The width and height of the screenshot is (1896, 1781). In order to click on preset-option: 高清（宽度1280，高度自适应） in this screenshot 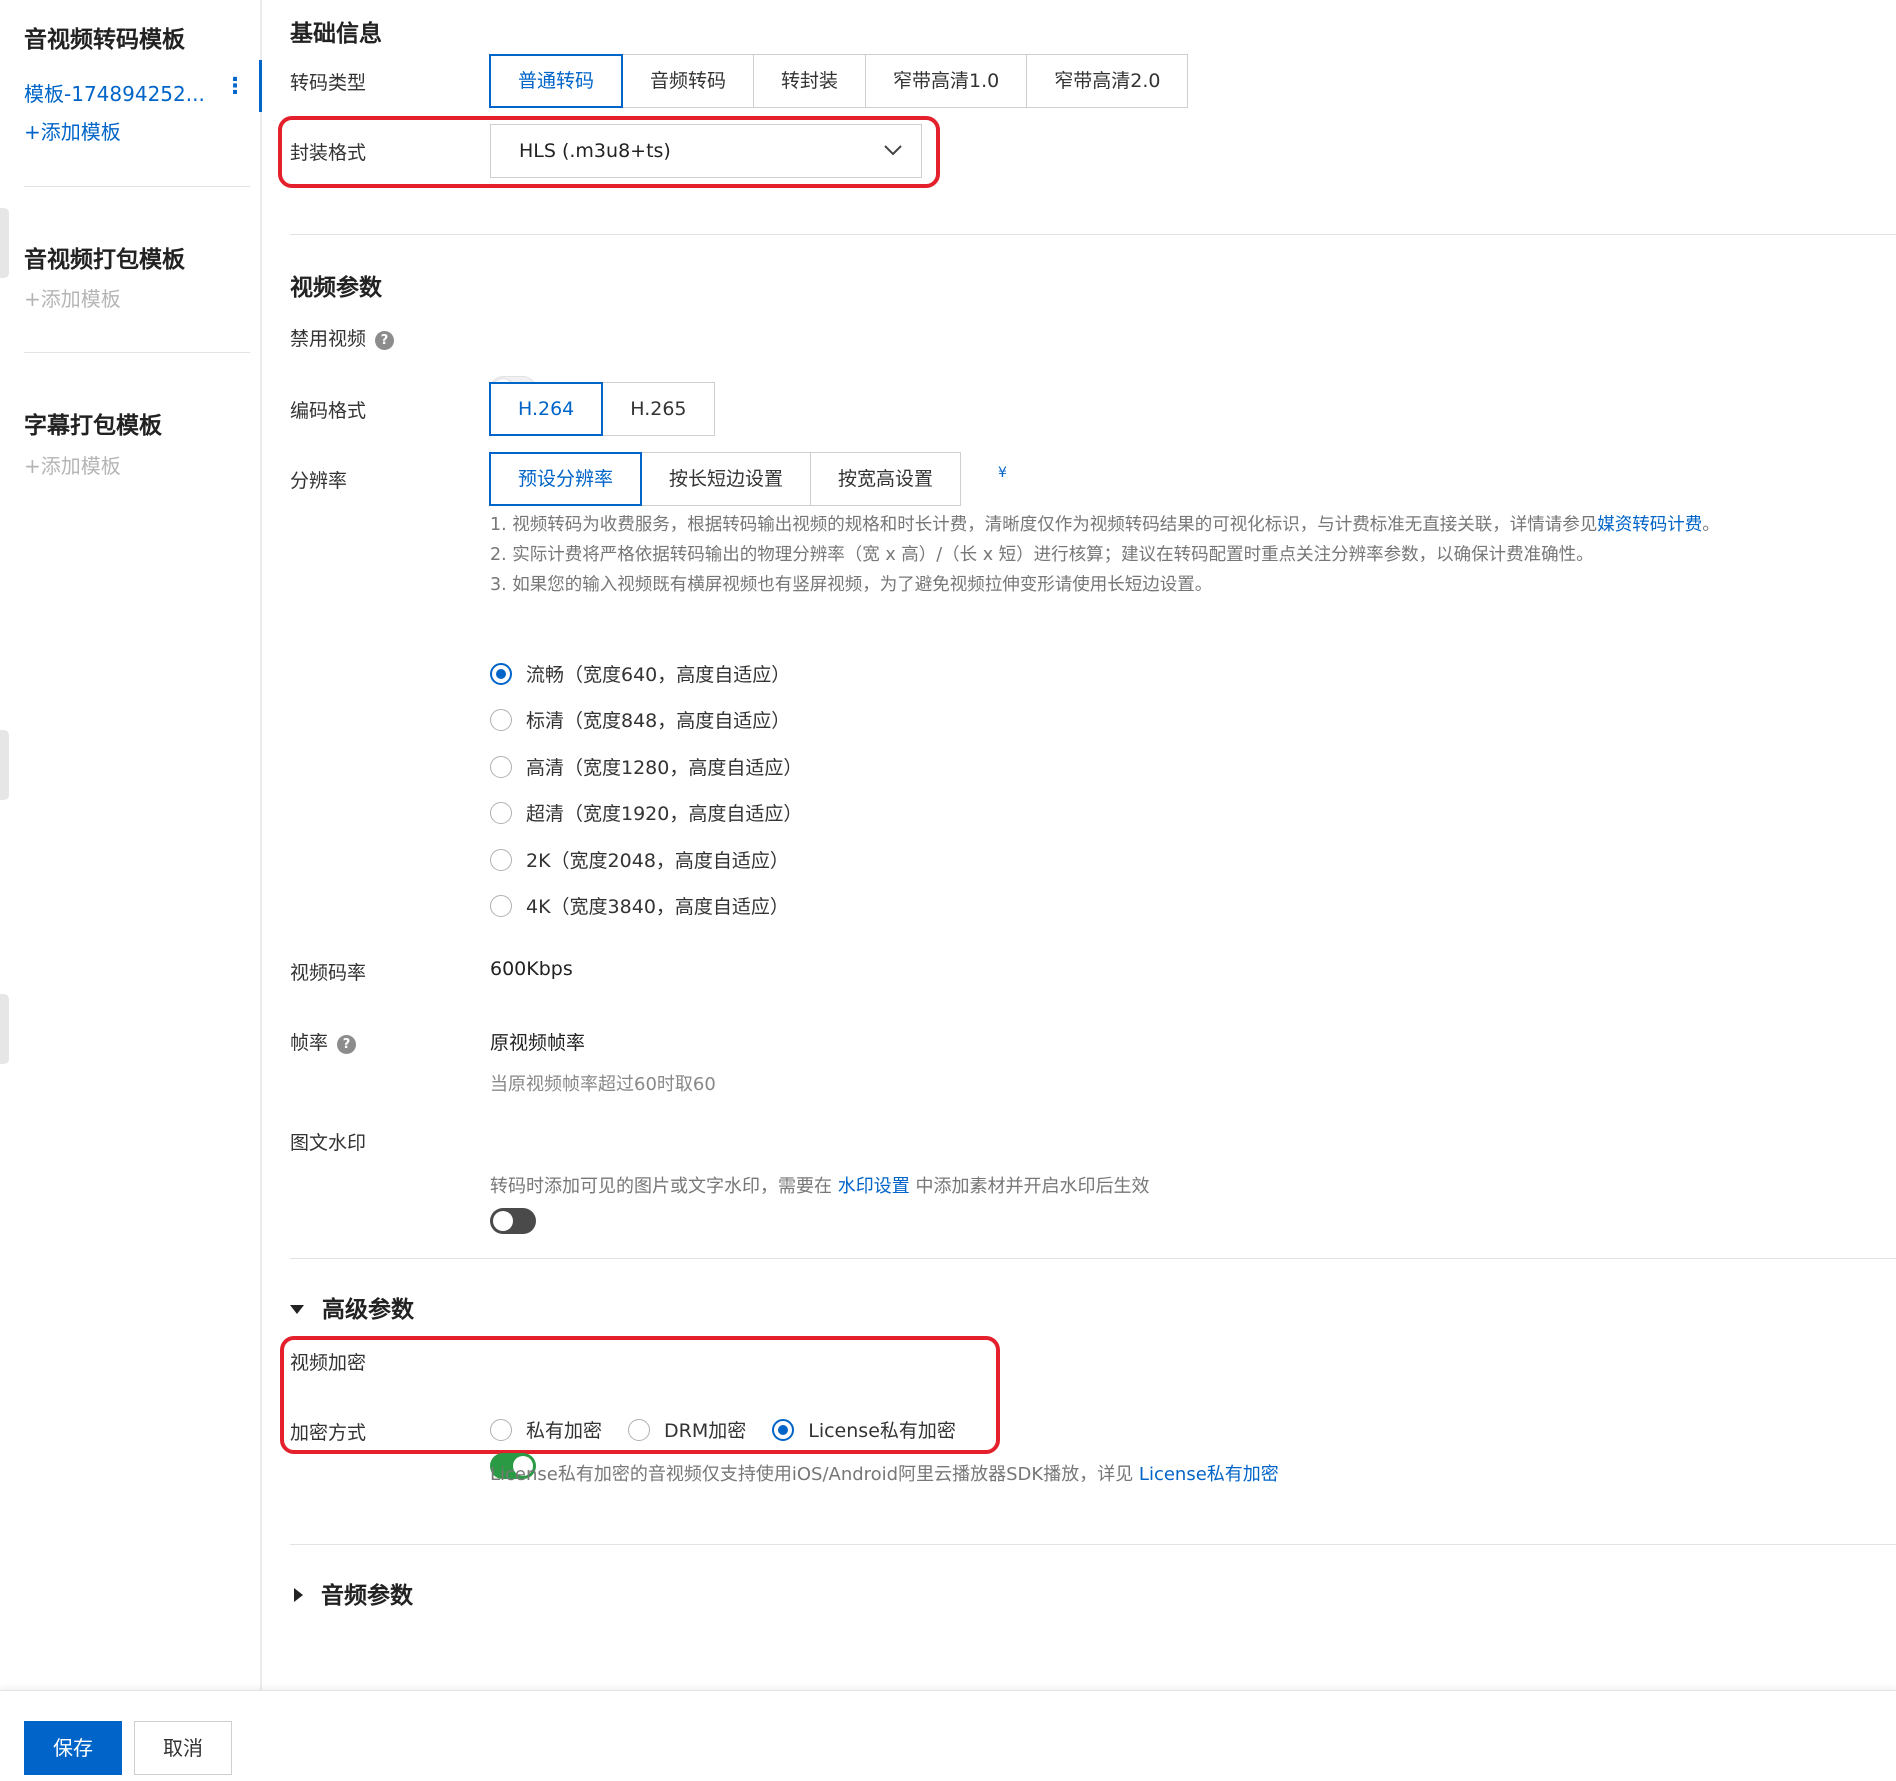, I will do `click(646, 766)`.